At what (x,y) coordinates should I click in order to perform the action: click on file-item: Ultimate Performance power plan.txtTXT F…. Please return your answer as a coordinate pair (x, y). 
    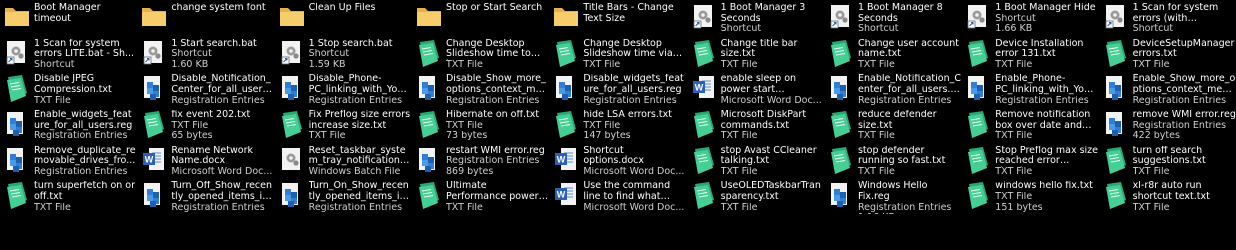
    Looking at the image, I should click on (480, 196).